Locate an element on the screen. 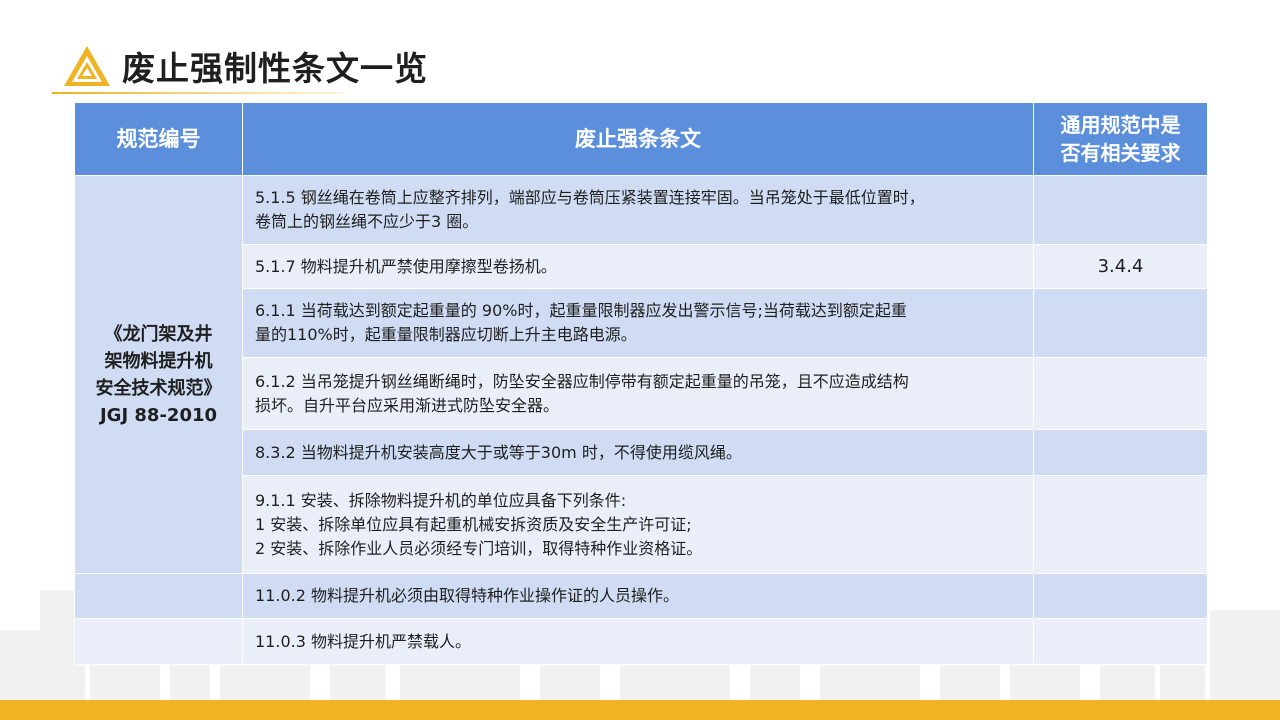 Image resolution: width=1280 pixels, height=720 pixels. header-clause: 废止强条条文 is located at coordinates (638, 139).